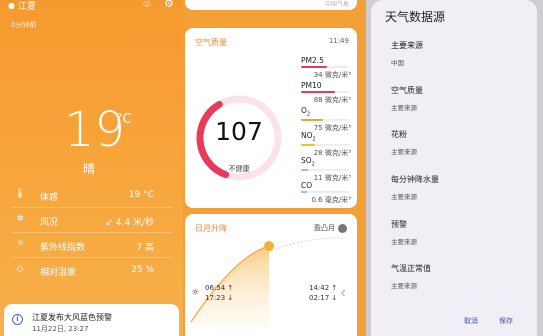 The width and height of the screenshot is (543, 336). What do you see at coordinates (407, 45) in the screenshot?
I see `option-label: 主要来源` at bounding box center [407, 45].